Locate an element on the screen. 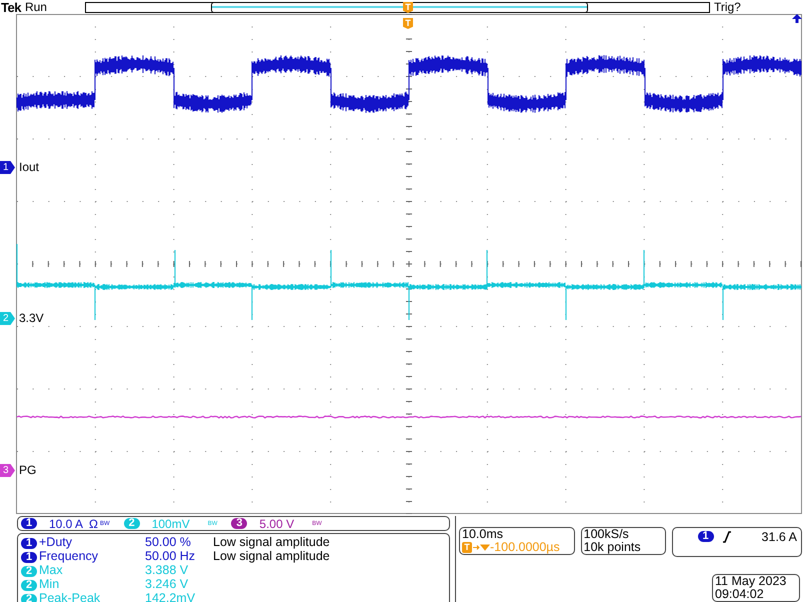 The image size is (803, 602). trigger-level: 31.6 A is located at coordinates (779, 537).